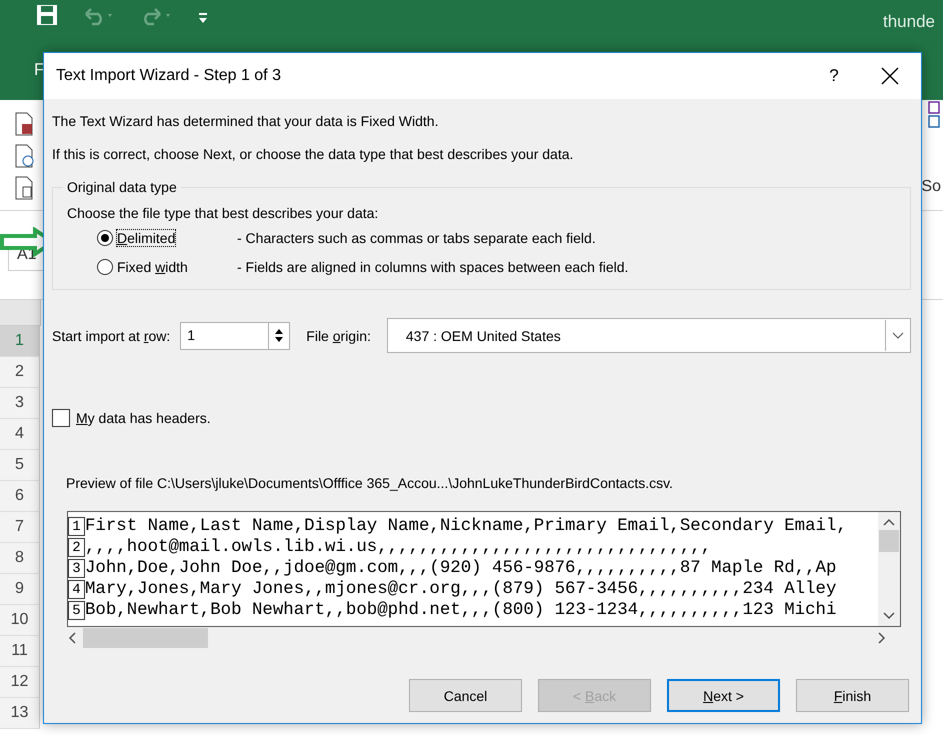 This screenshot has width=943, height=735. What do you see at coordinates (889, 522) in the screenshot?
I see `chevron-up-icon` at bounding box center [889, 522].